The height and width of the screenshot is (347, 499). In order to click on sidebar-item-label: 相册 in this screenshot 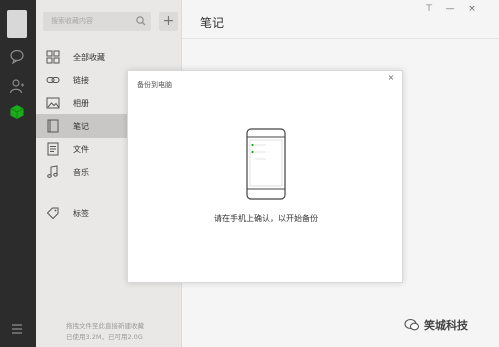, I will do `click(81, 103)`.